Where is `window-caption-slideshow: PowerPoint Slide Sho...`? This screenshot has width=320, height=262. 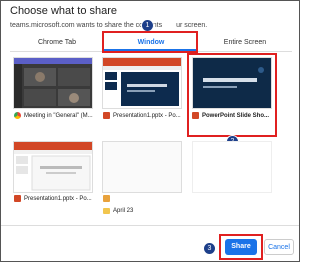 window-caption-slideshow: PowerPoint Slide Sho... is located at coordinates (230, 115).